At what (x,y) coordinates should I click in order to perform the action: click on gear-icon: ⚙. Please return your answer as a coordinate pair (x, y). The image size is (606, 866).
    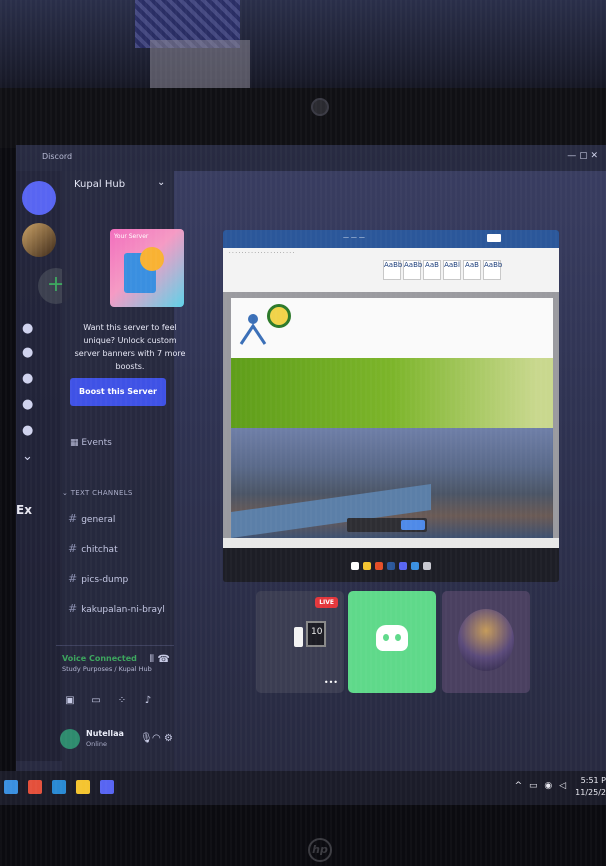
    Looking at the image, I should click on (168, 738).